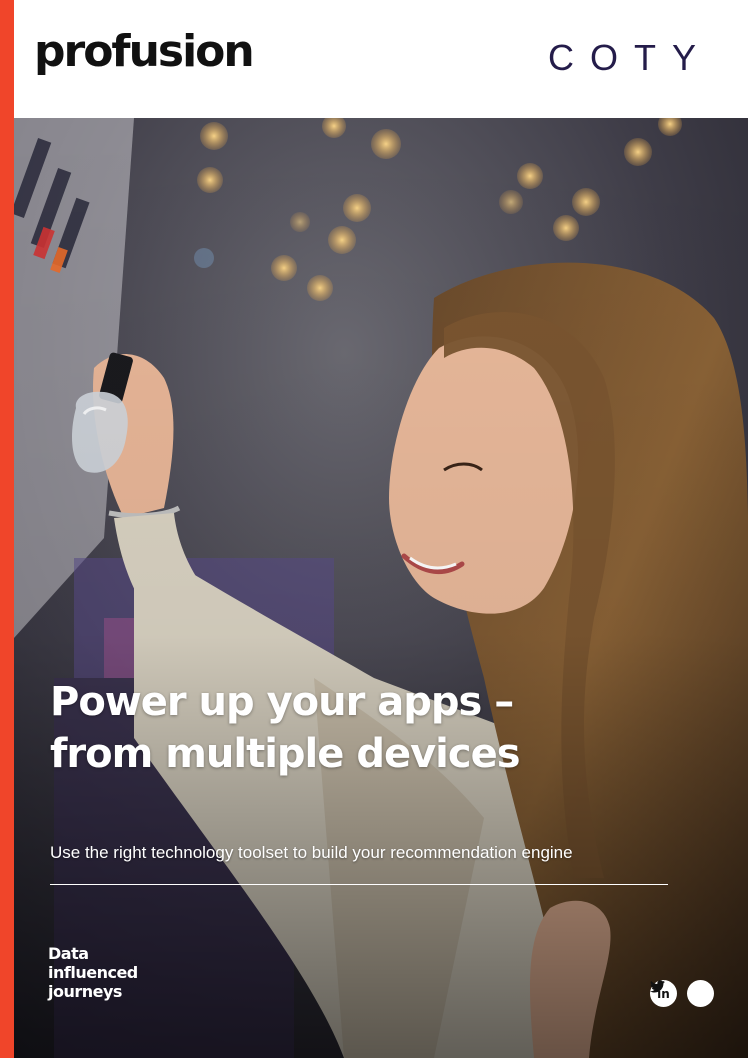 The image size is (748, 1058). What do you see at coordinates (359, 884) in the screenshot?
I see `divider` at bounding box center [359, 884].